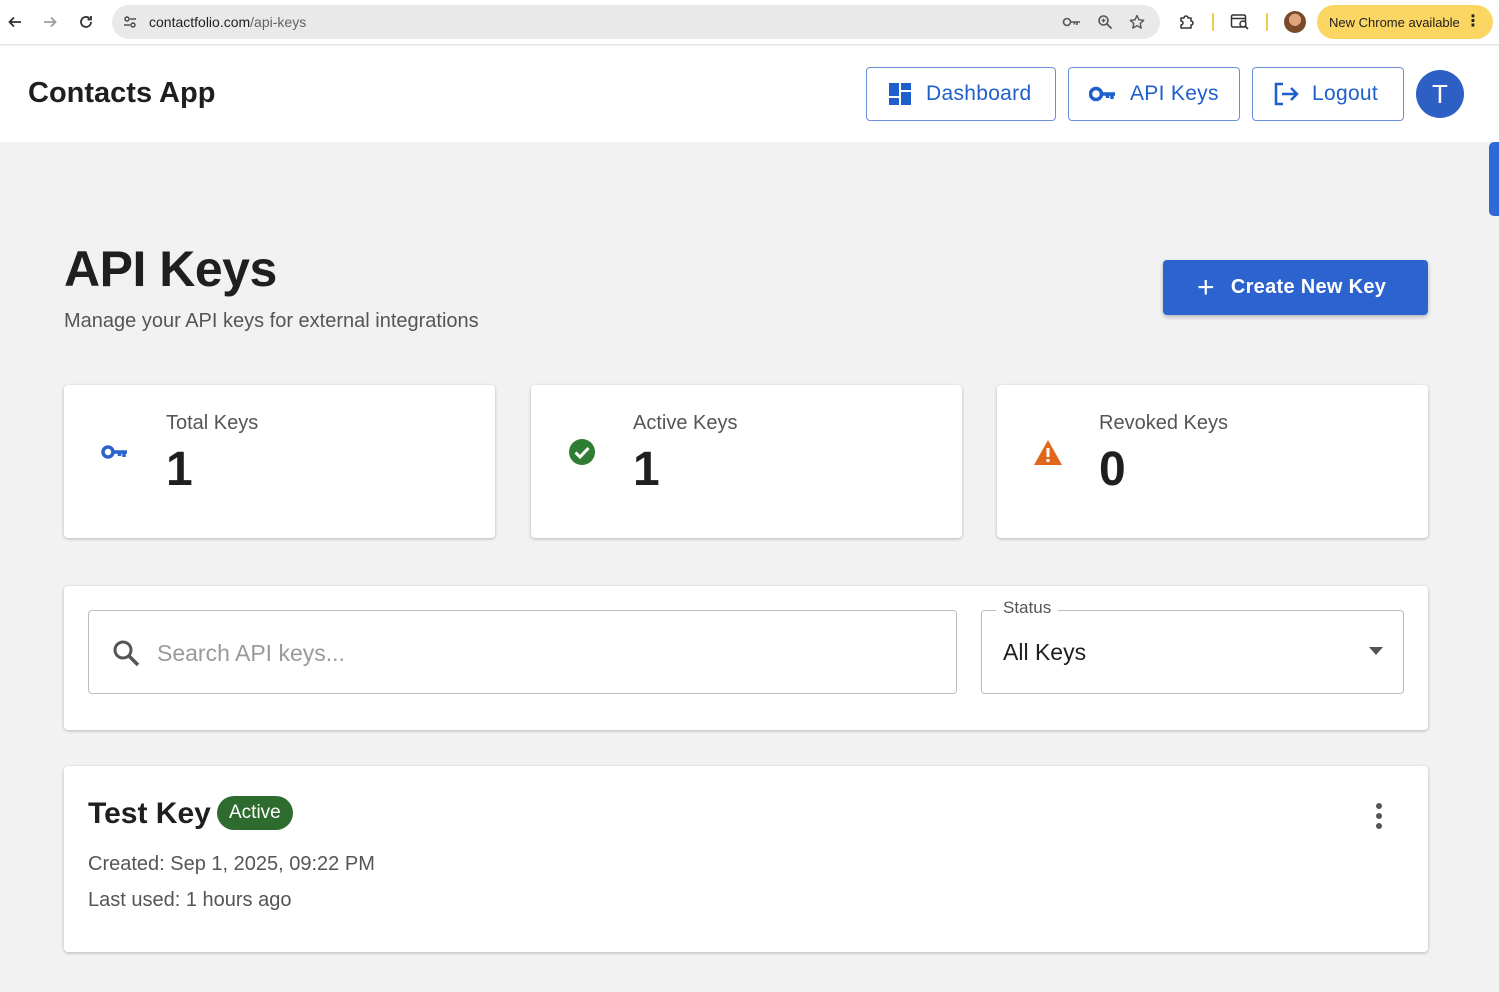 The height and width of the screenshot is (992, 1499). Describe the element at coordinates (1345, 93) in the screenshot. I see `logout-label: Logout` at that location.